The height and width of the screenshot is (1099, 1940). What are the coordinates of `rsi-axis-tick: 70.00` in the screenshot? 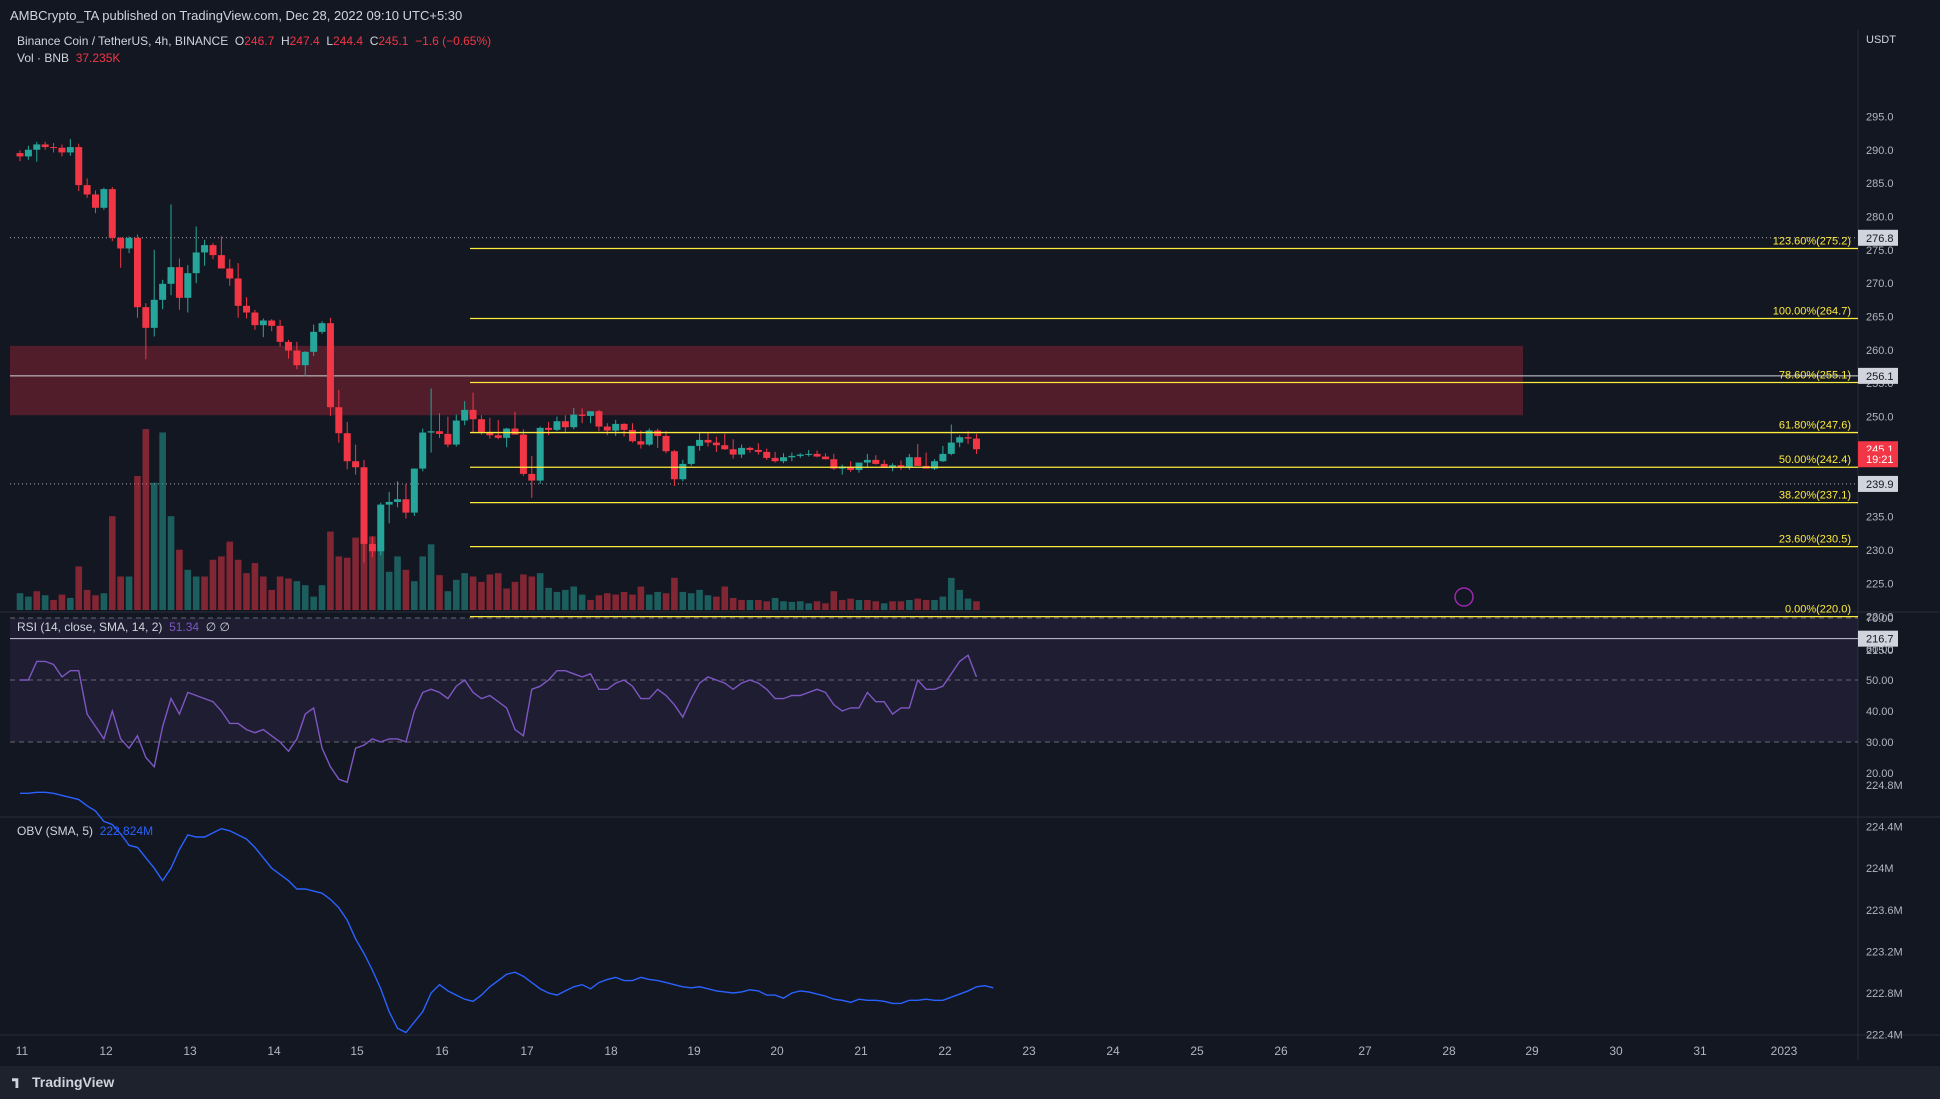 It's located at (1880, 619).